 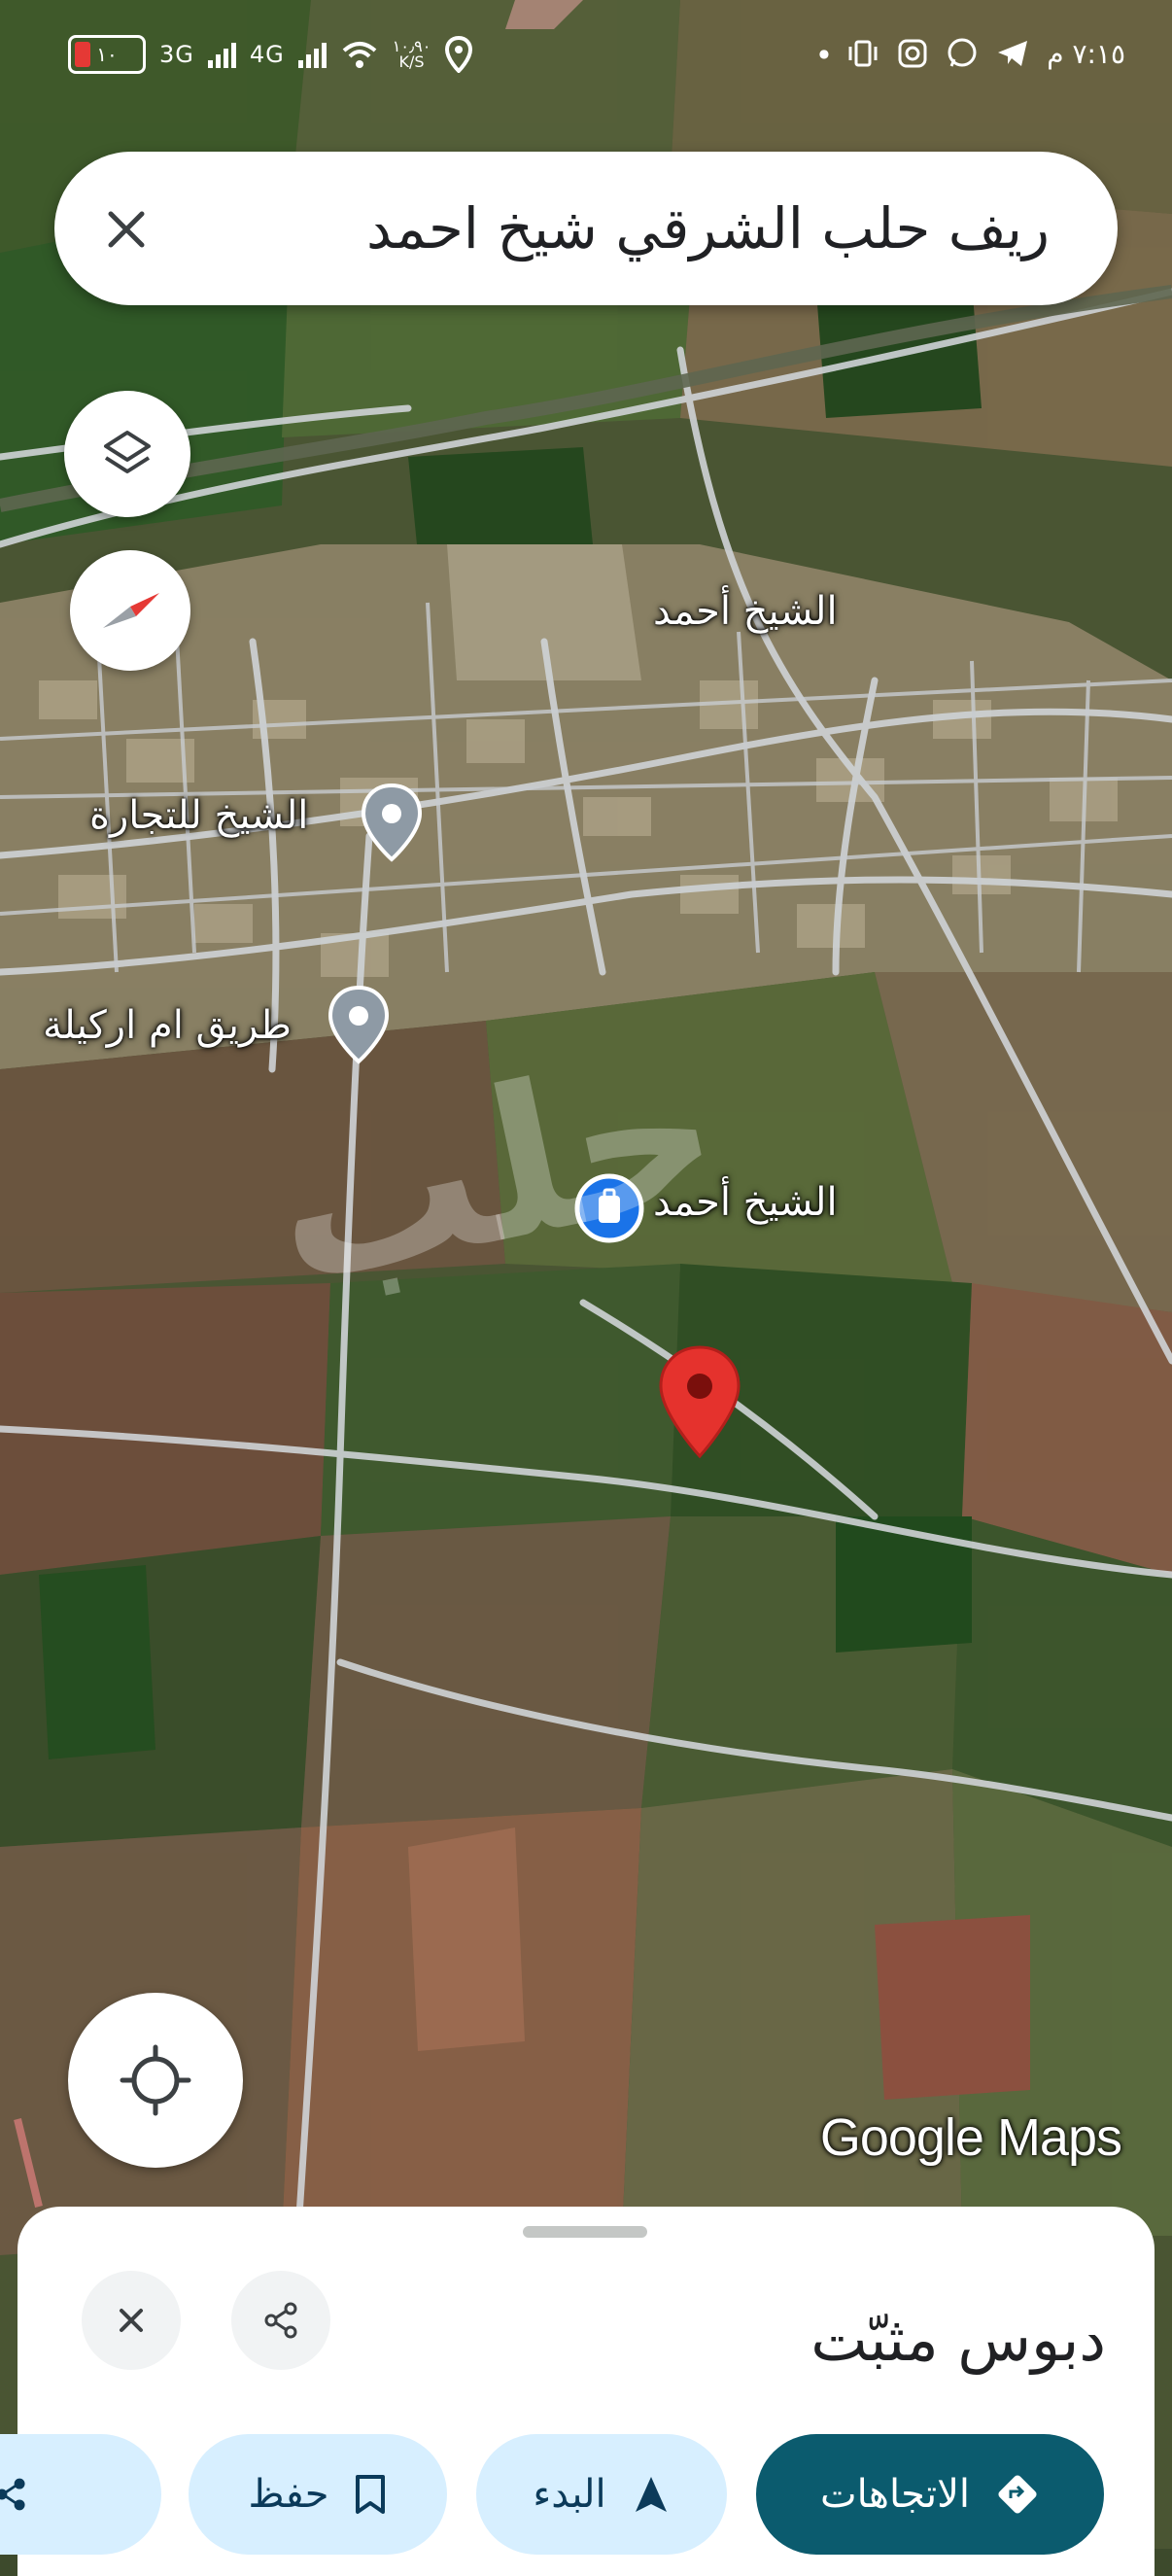 I want to click on status-bar: ١٠ 3G 4G ١٠٫٩٠ K/S ● ٧:١٥ م, so click(x=586, y=63).